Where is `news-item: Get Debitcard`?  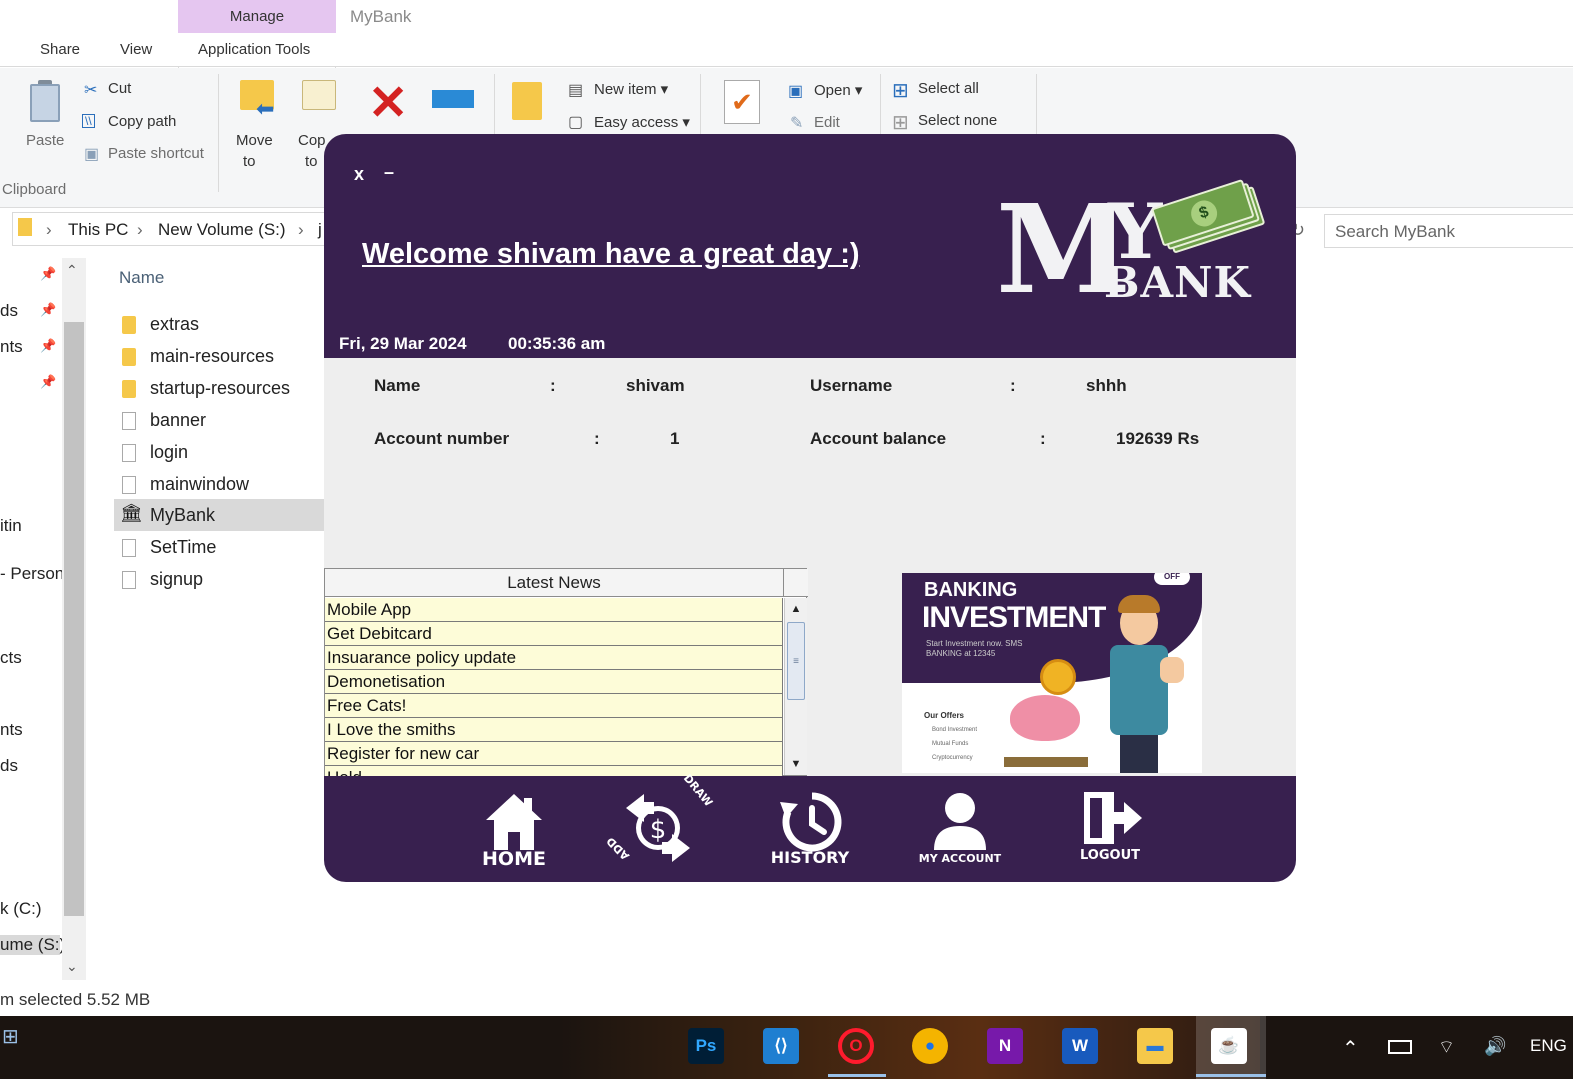
news-item: Get Debitcard is located at coordinates (554, 634).